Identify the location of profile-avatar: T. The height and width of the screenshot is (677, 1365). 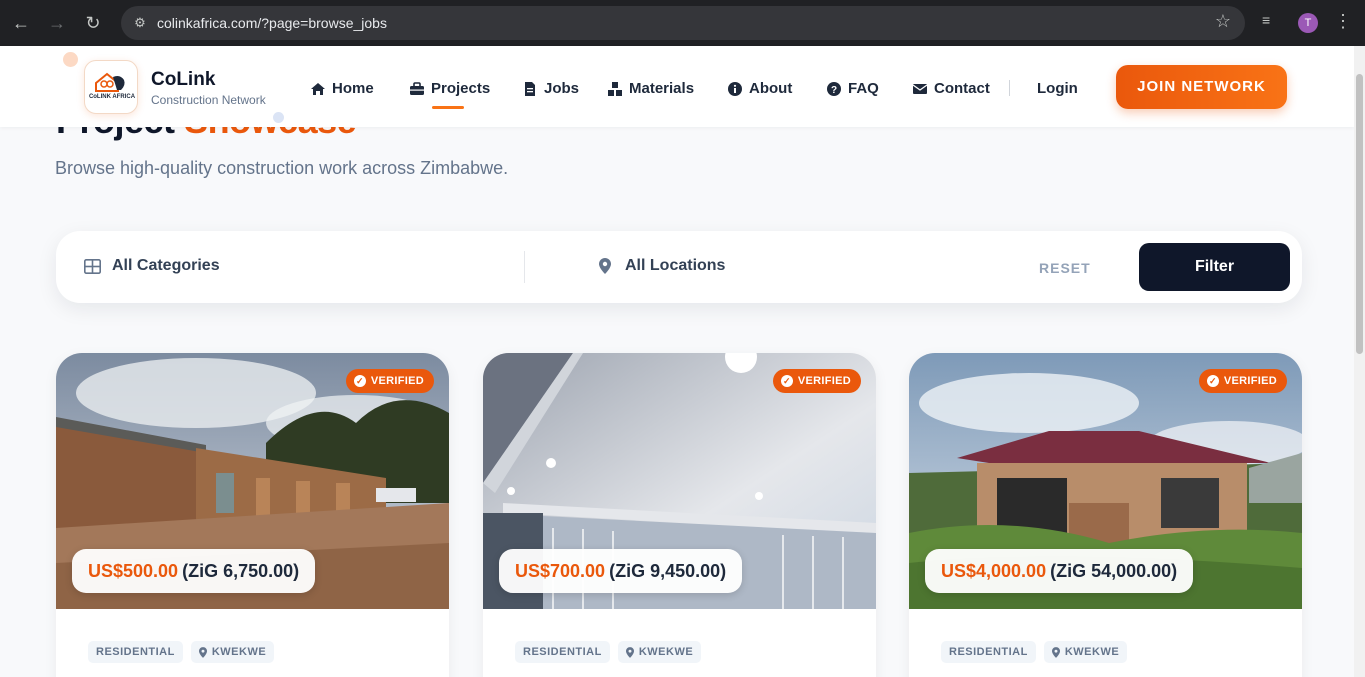
(1308, 23).